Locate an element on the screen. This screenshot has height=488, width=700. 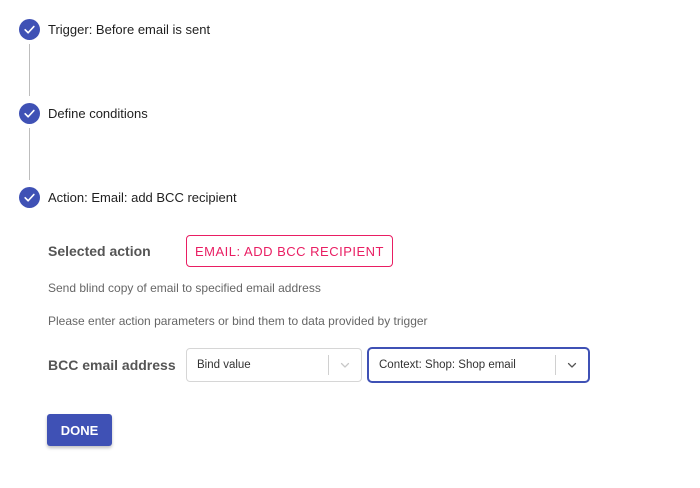
step-conditions: Define conditions is located at coordinates (83, 113).